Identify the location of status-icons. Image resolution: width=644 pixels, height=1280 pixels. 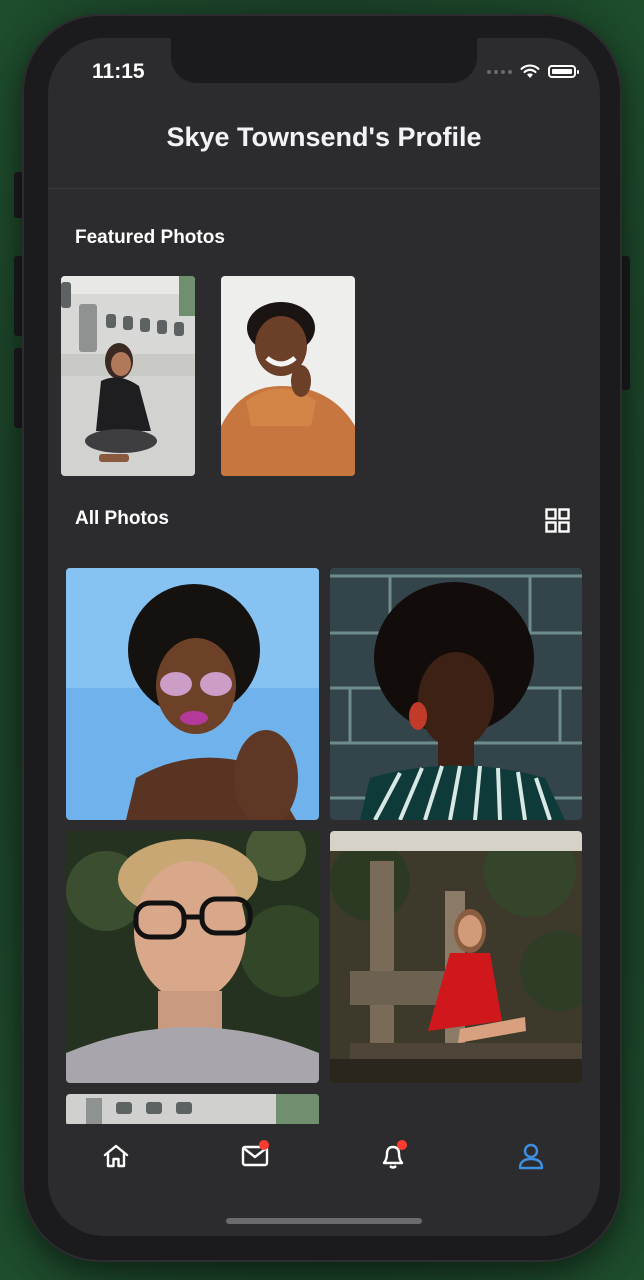
(533, 71).